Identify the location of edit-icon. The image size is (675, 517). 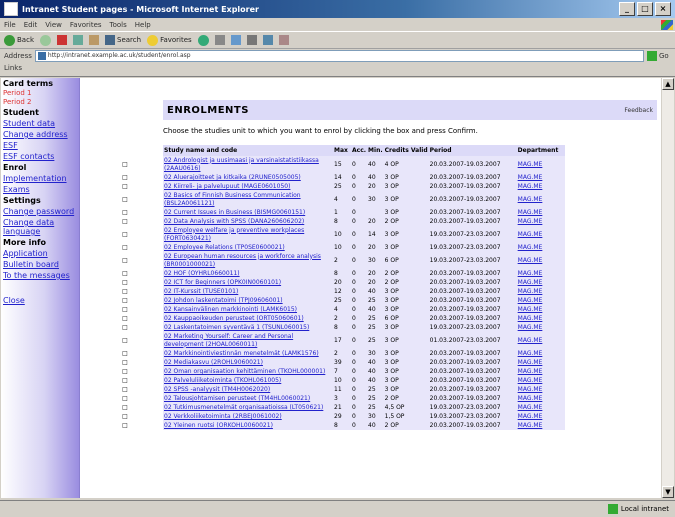
(267, 40).